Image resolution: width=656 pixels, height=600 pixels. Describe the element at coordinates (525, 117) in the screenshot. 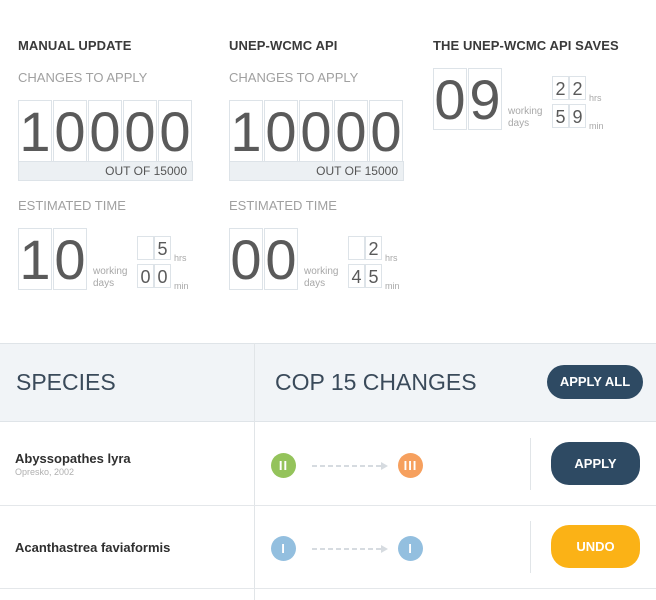

I see `saves-days-unit: working days` at that location.